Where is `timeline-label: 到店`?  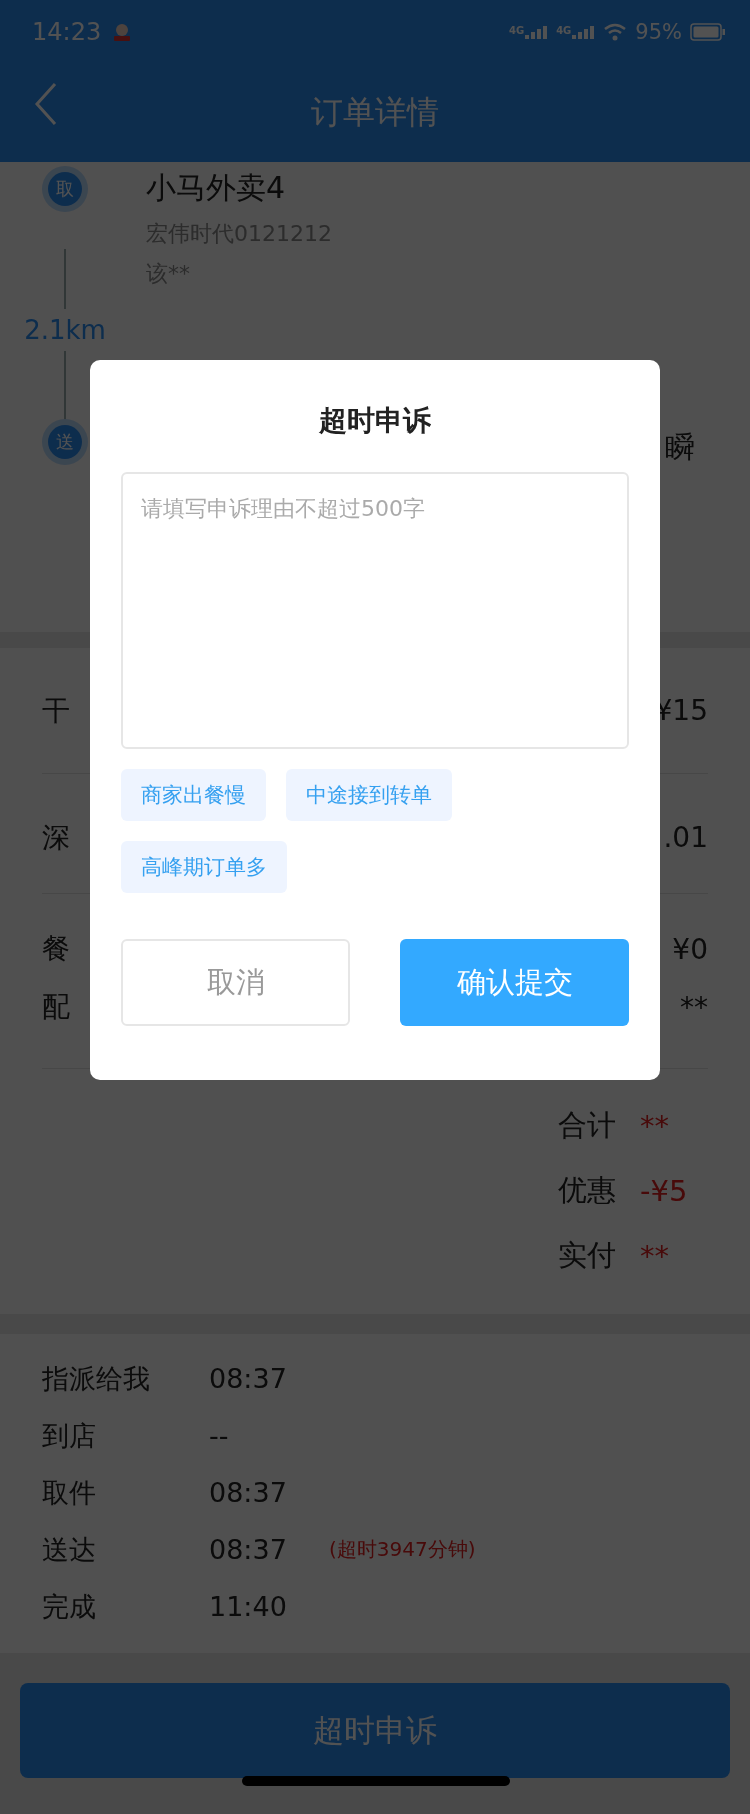 timeline-label: 到店 is located at coordinates (69, 1435).